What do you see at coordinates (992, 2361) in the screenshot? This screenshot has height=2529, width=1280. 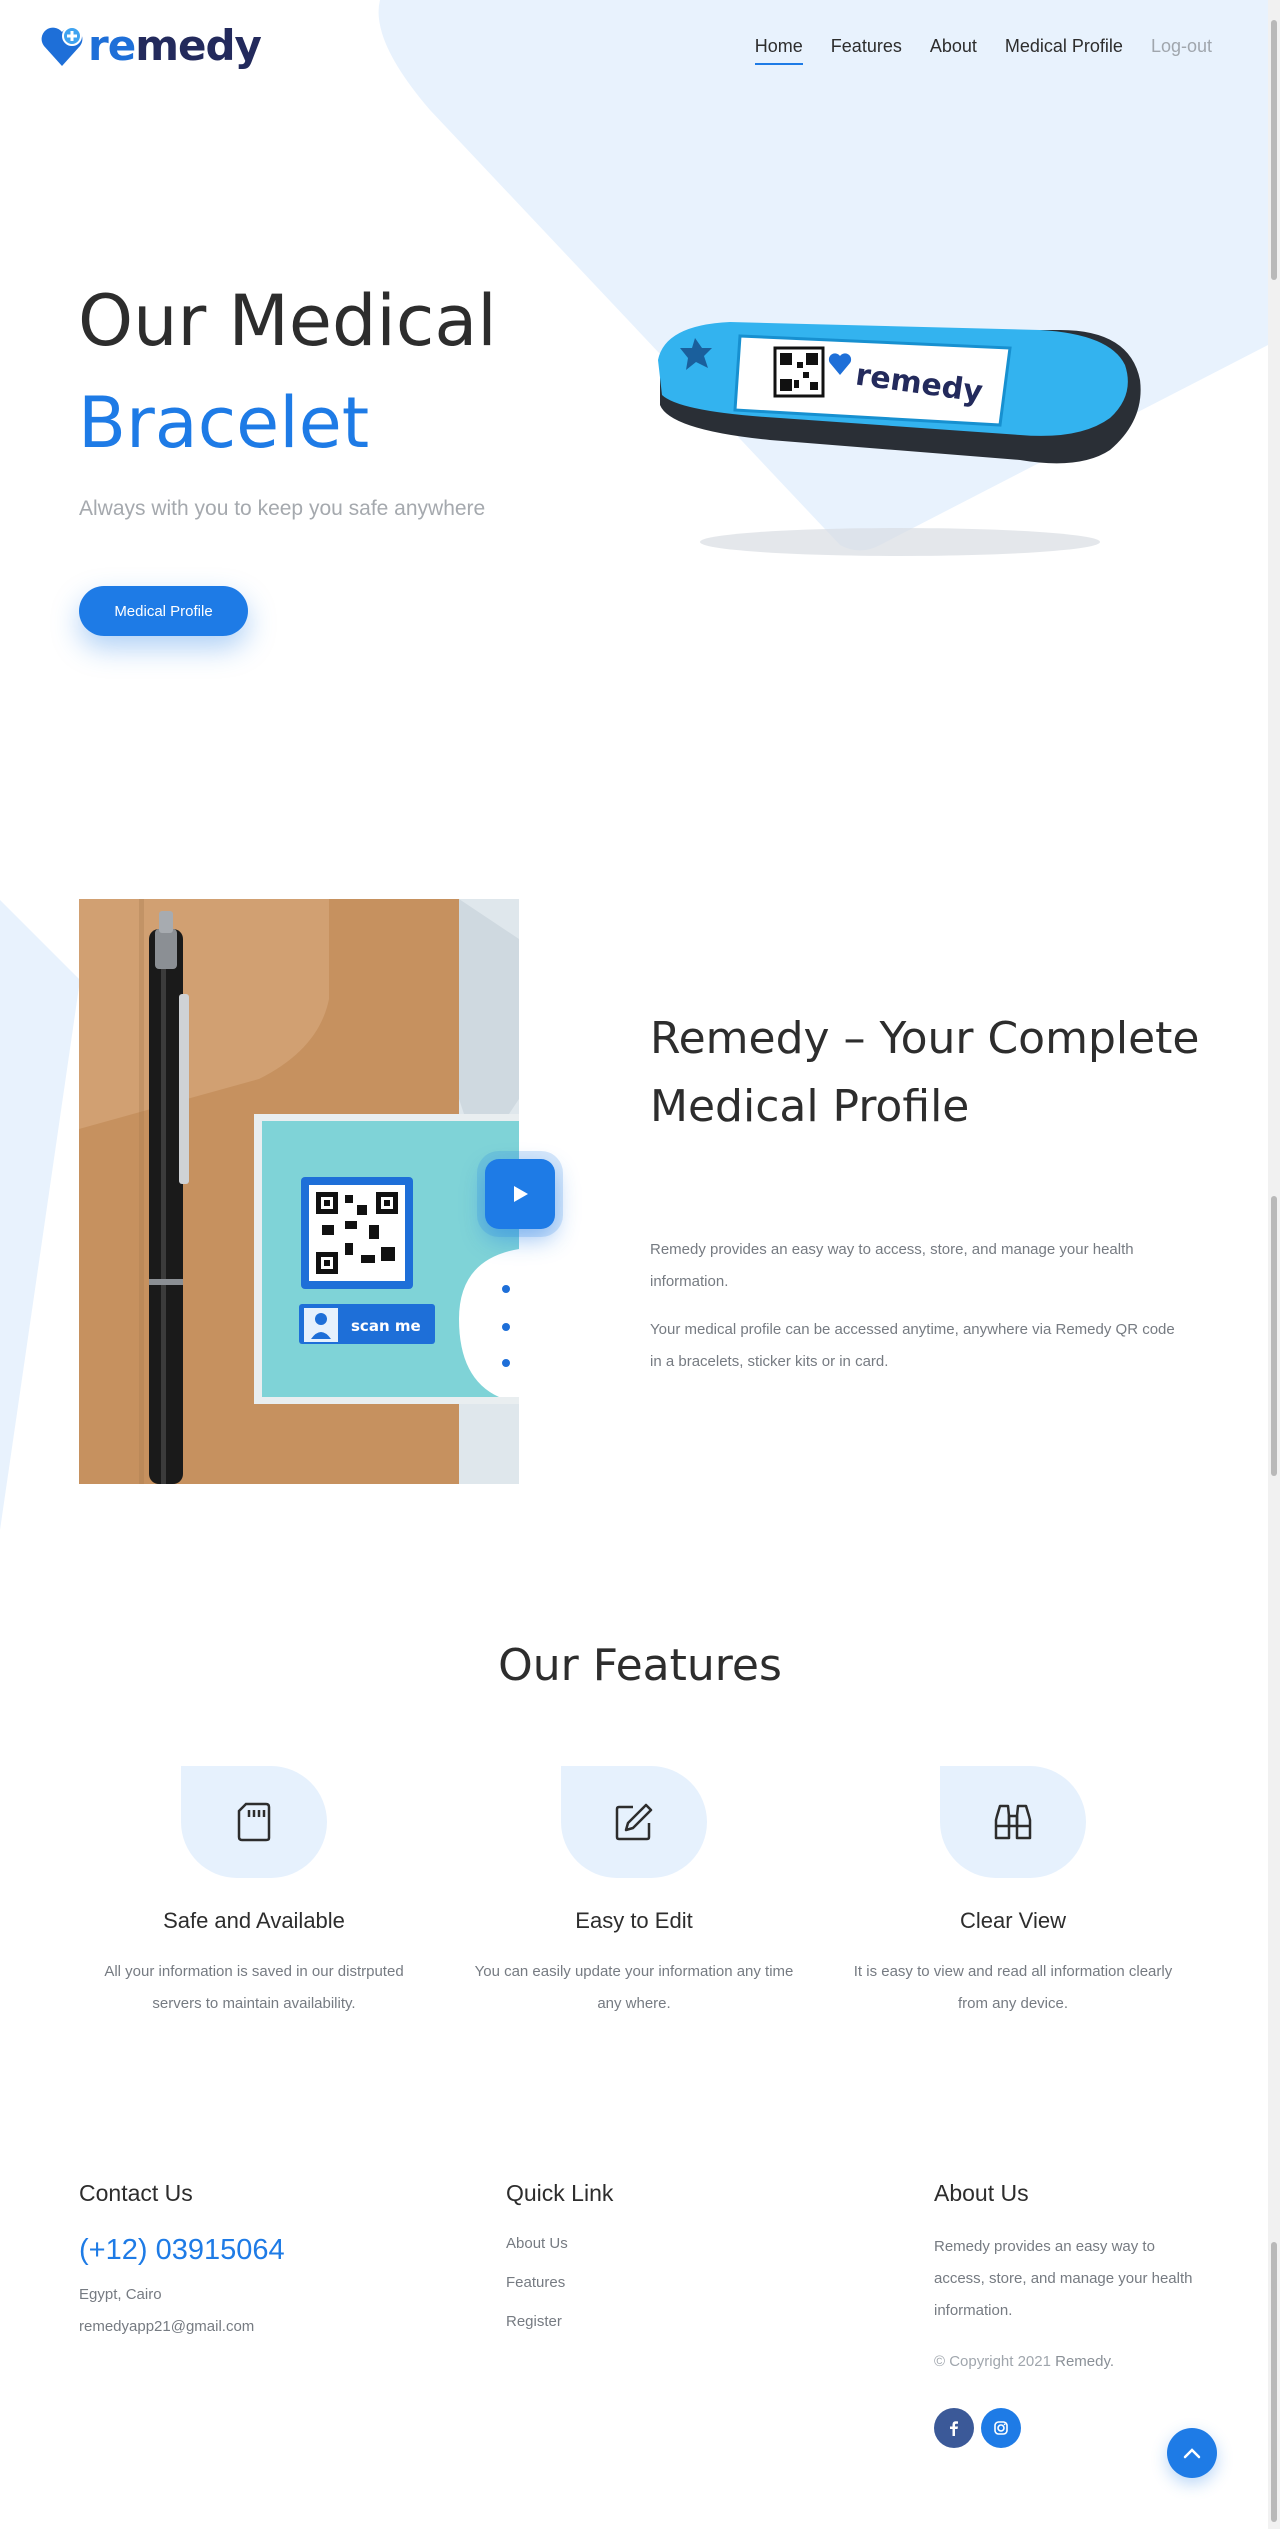 I see `copyright-prefix: © Copyright 2021` at bounding box center [992, 2361].